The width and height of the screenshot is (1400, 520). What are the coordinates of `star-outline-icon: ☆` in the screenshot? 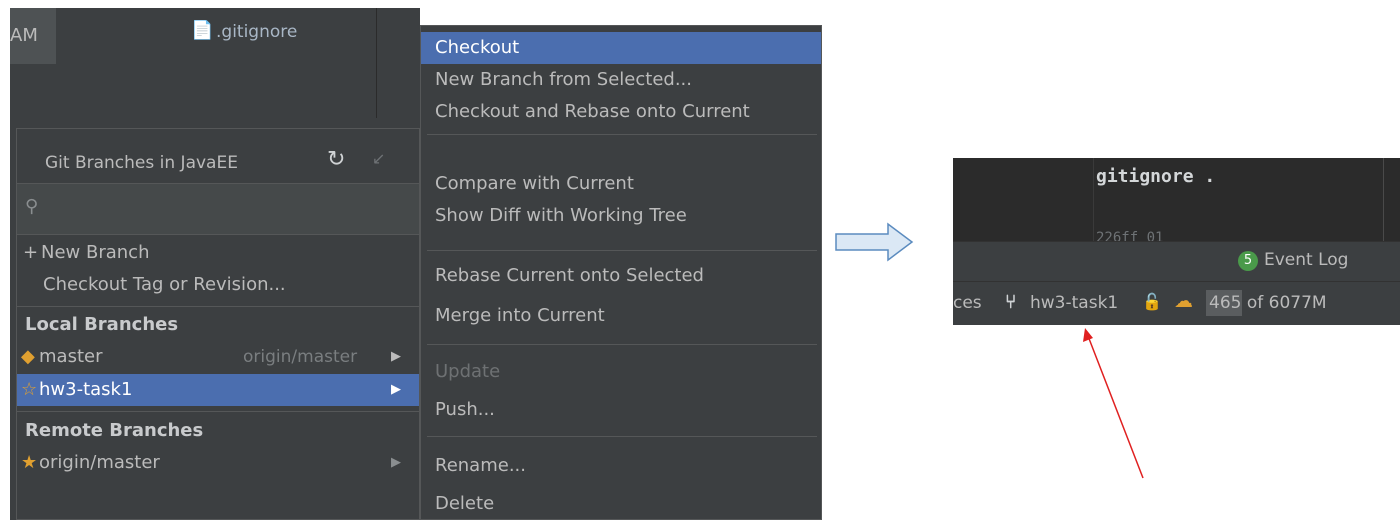 It's located at (29, 389).